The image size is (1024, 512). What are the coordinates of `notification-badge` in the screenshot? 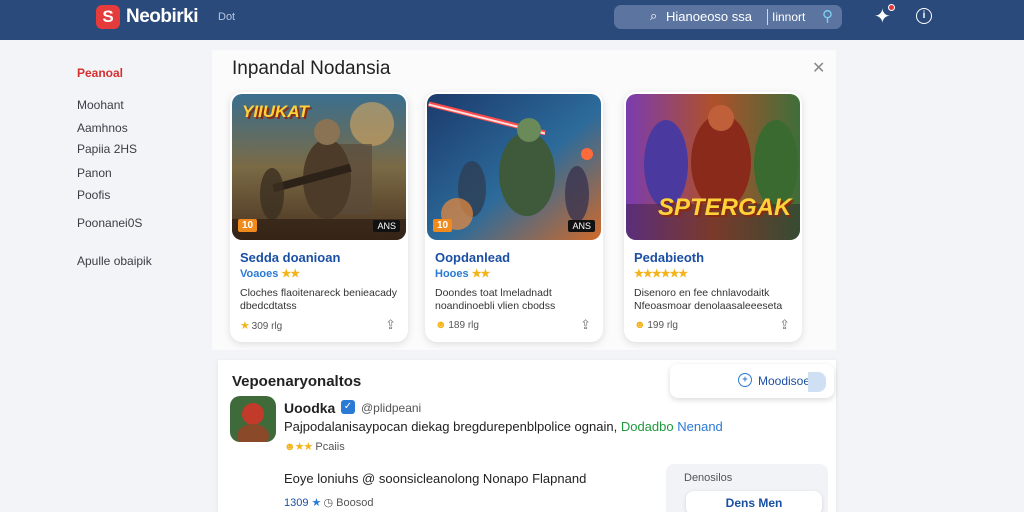 It's located at (891, 7).